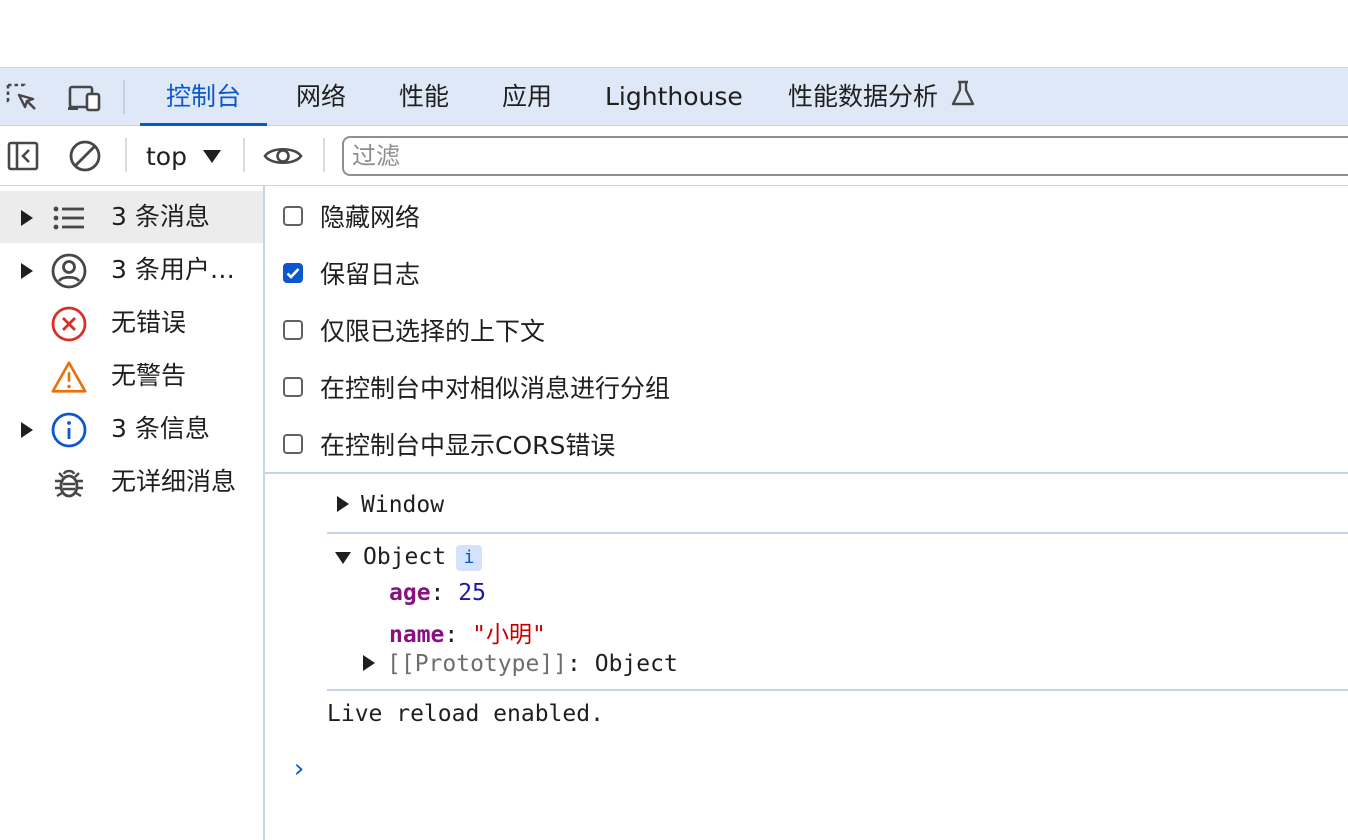 The height and width of the screenshot is (840, 1348). I want to click on sidebar-item-errors: 无错误, so click(131, 323).